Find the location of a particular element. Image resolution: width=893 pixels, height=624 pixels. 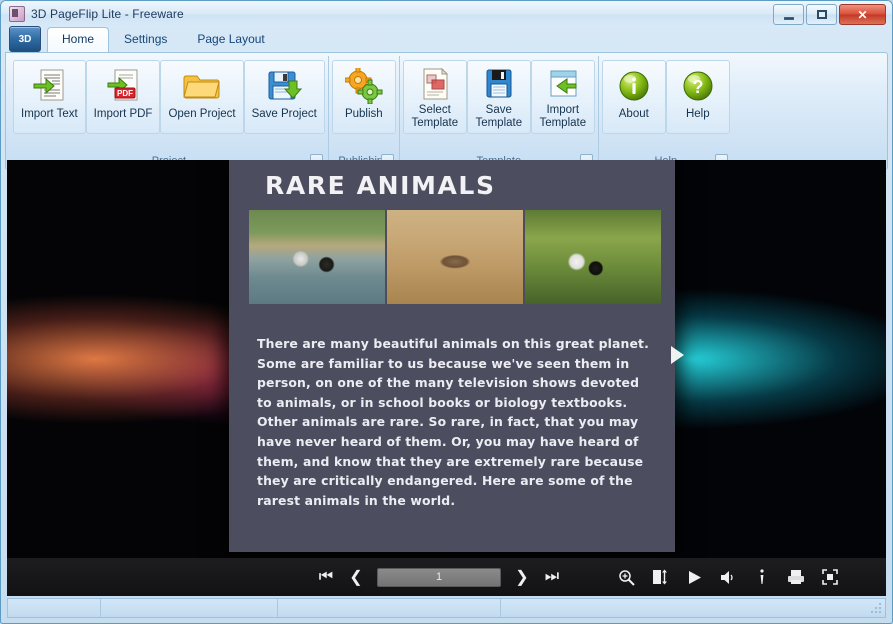

select-template-button: Select Template is located at coordinates (434, 97).